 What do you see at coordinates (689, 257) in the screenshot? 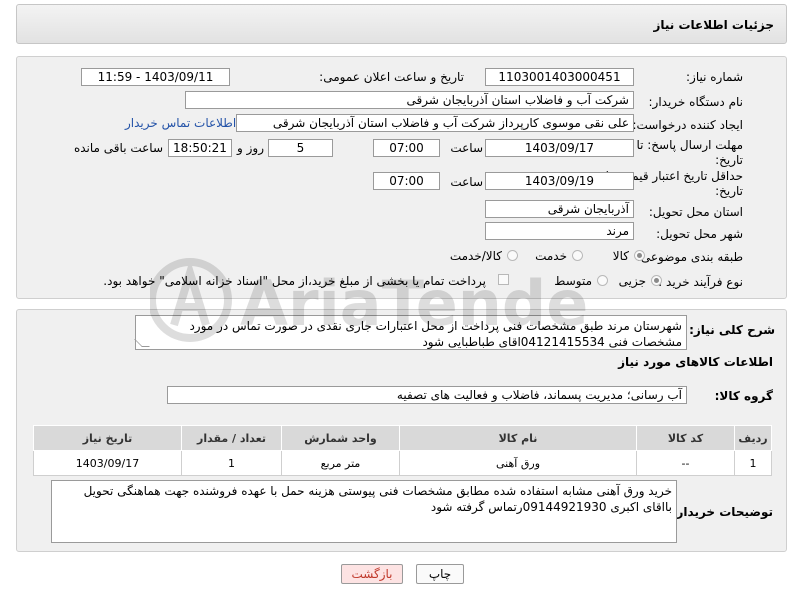
I see `category-label: طبقه بندی موضوعی:` at bounding box center [689, 257].